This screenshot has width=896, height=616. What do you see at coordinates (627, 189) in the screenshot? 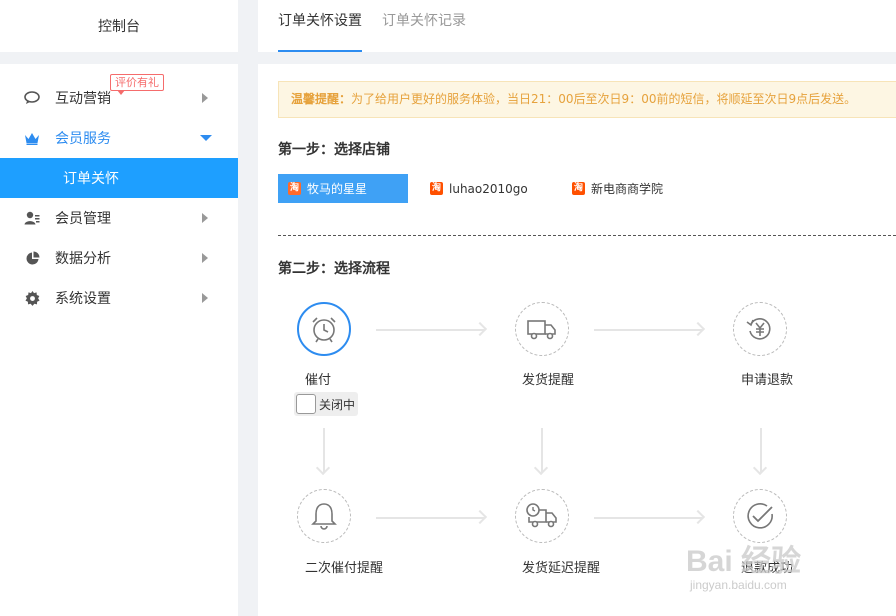
I see `shop-name: 新电商商学院` at bounding box center [627, 189].